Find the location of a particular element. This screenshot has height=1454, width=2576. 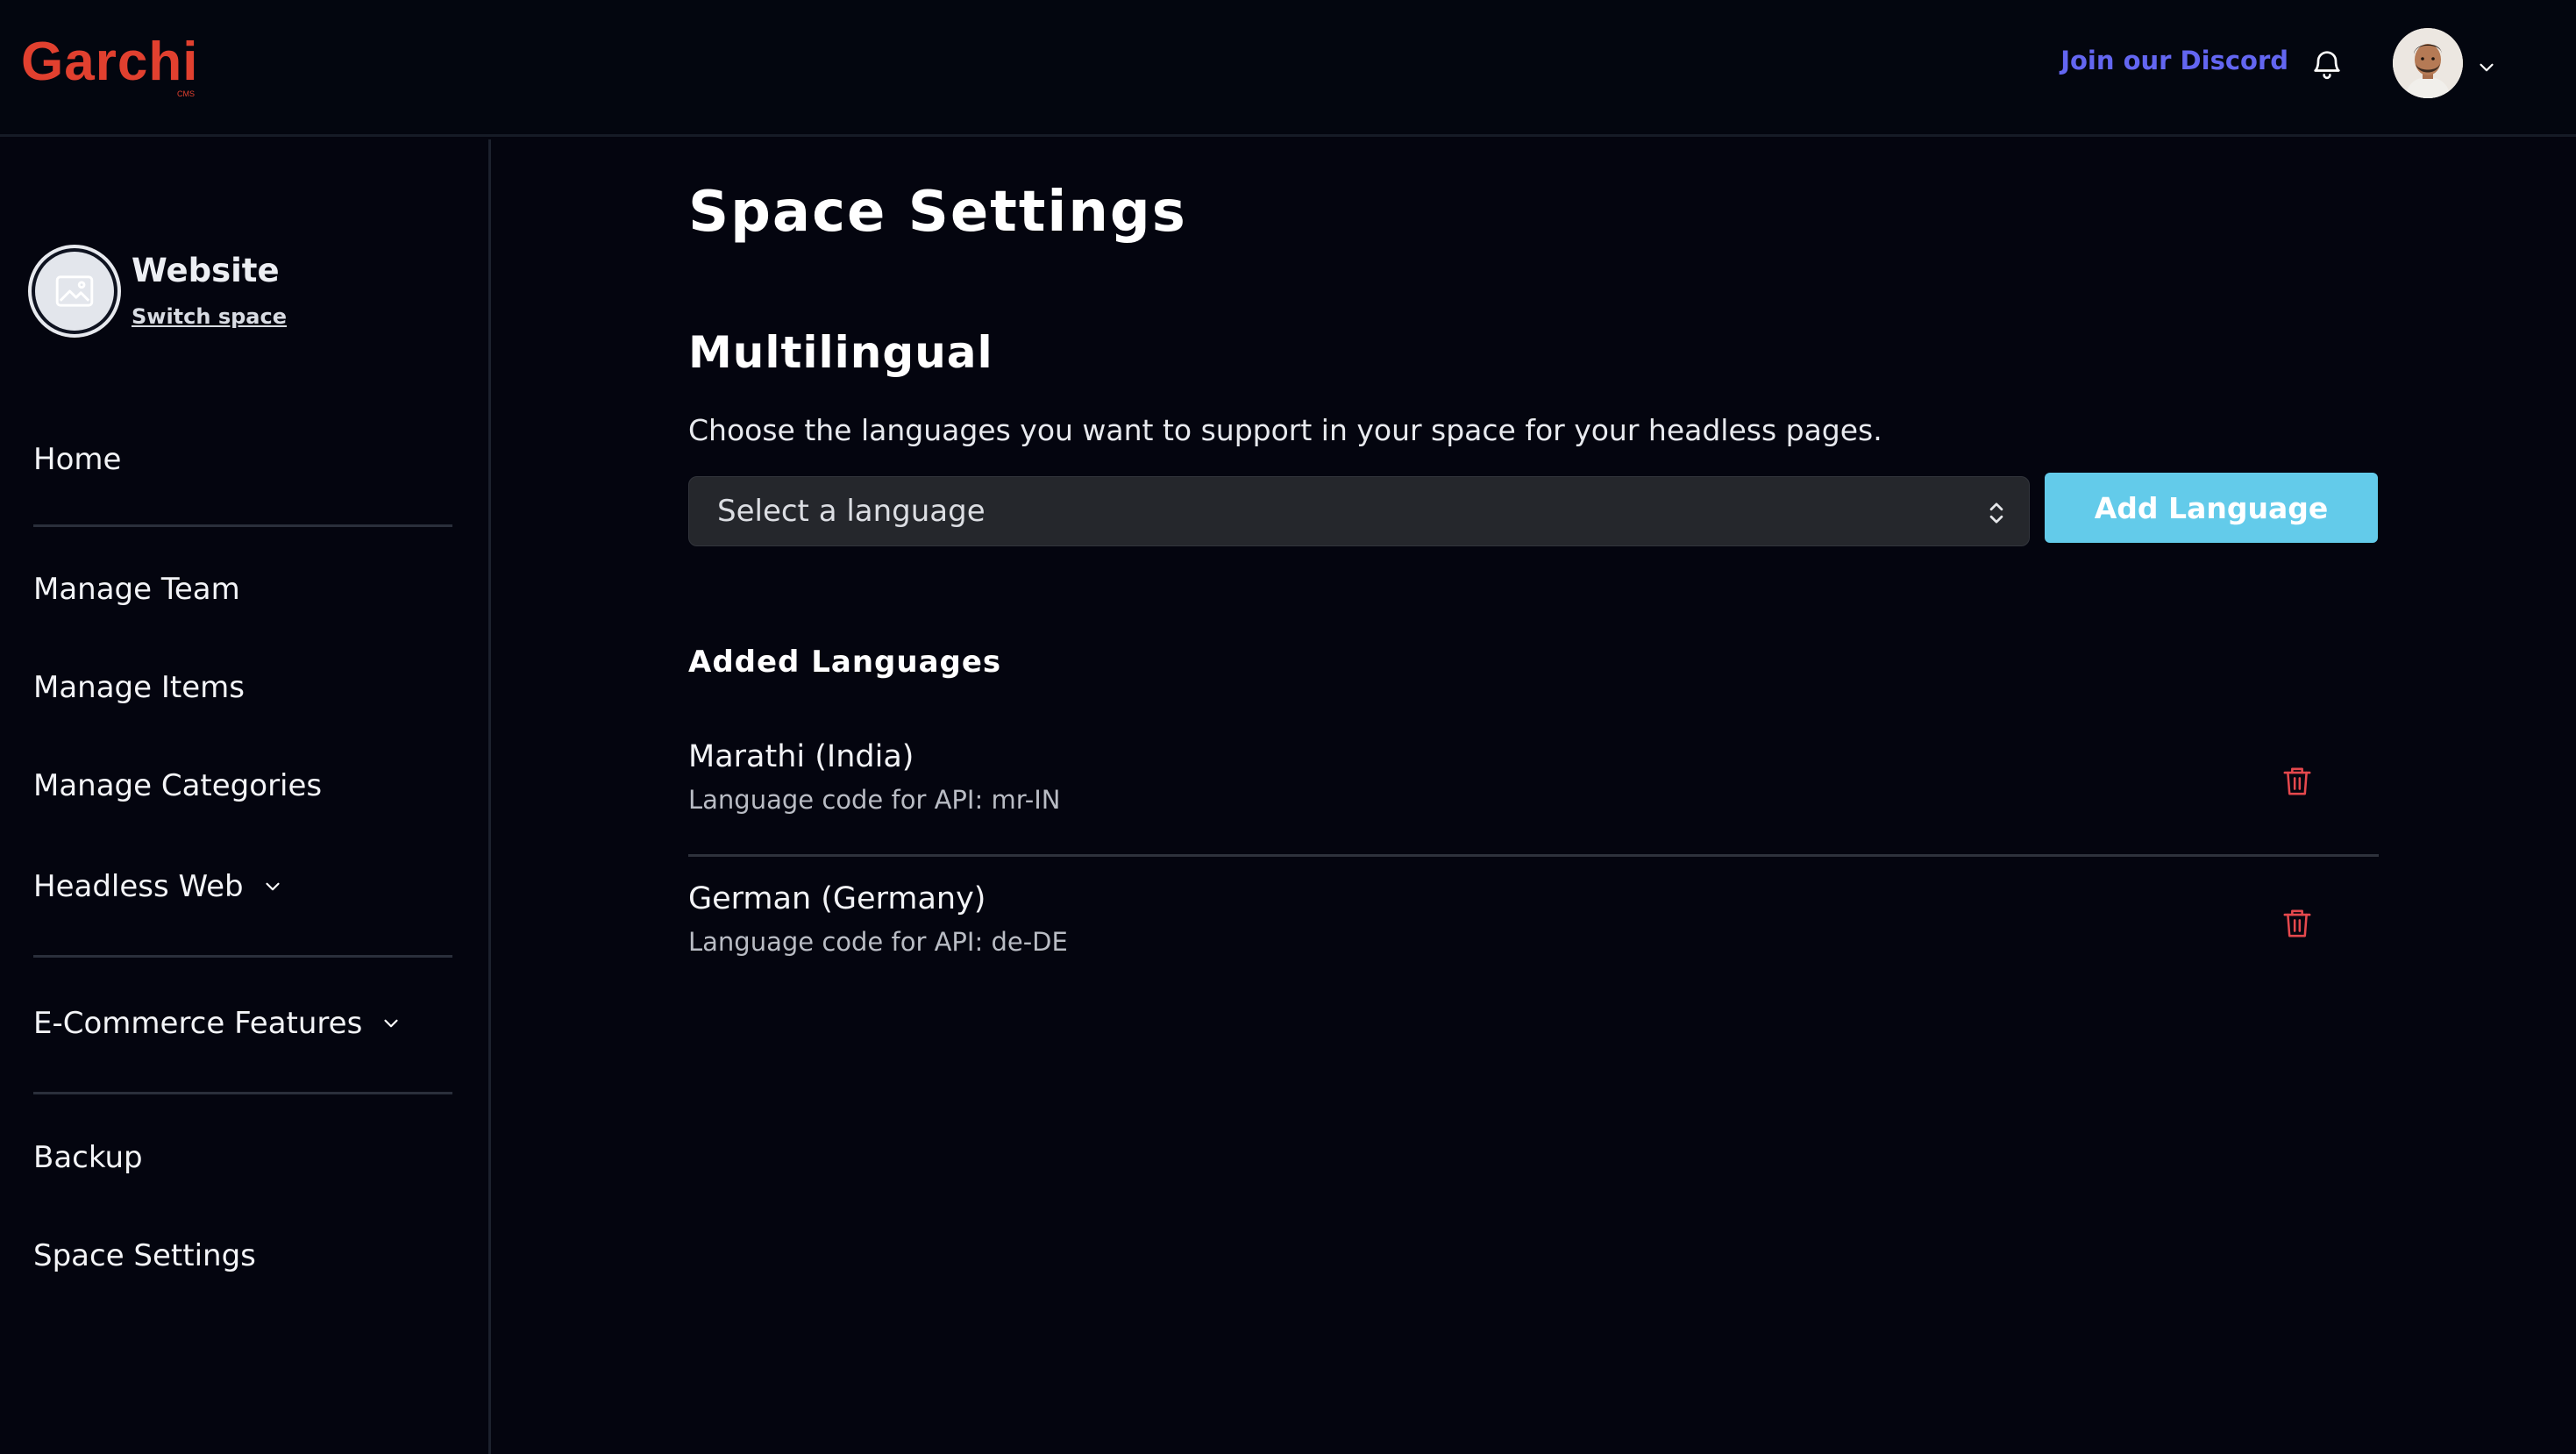

language-select-value: Select a language is located at coordinates (851, 511).